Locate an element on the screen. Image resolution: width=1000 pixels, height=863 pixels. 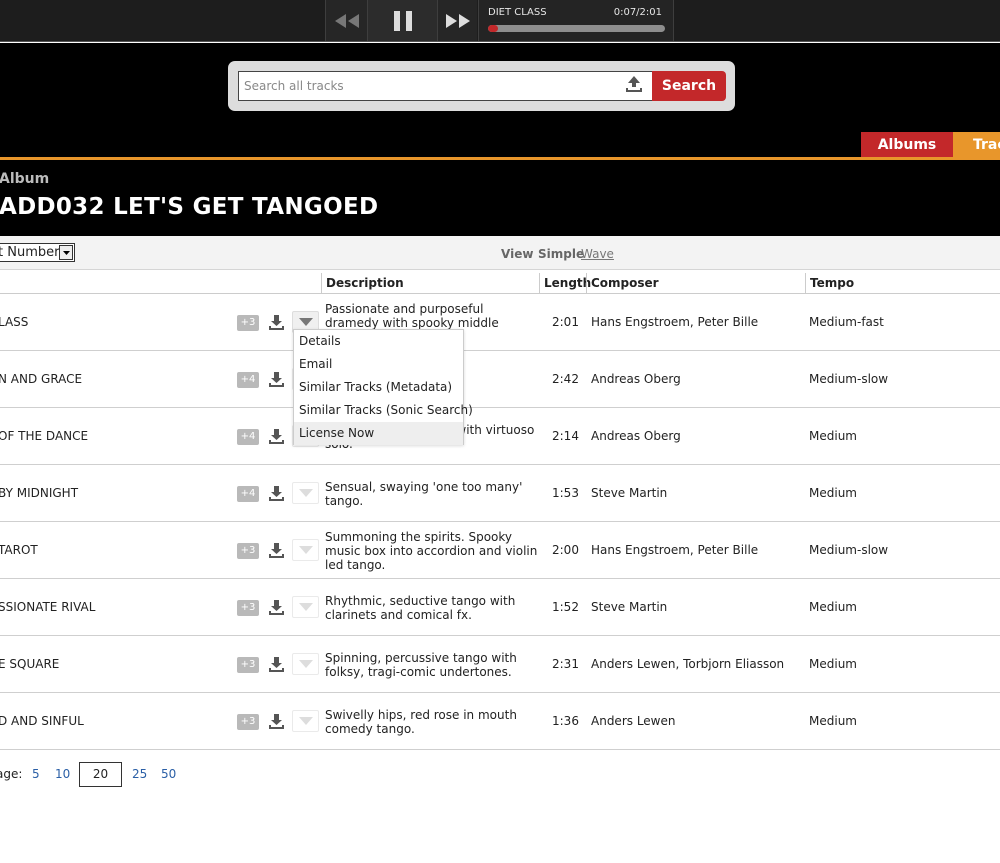
page-size-5: 5 is located at coordinates (36, 774).